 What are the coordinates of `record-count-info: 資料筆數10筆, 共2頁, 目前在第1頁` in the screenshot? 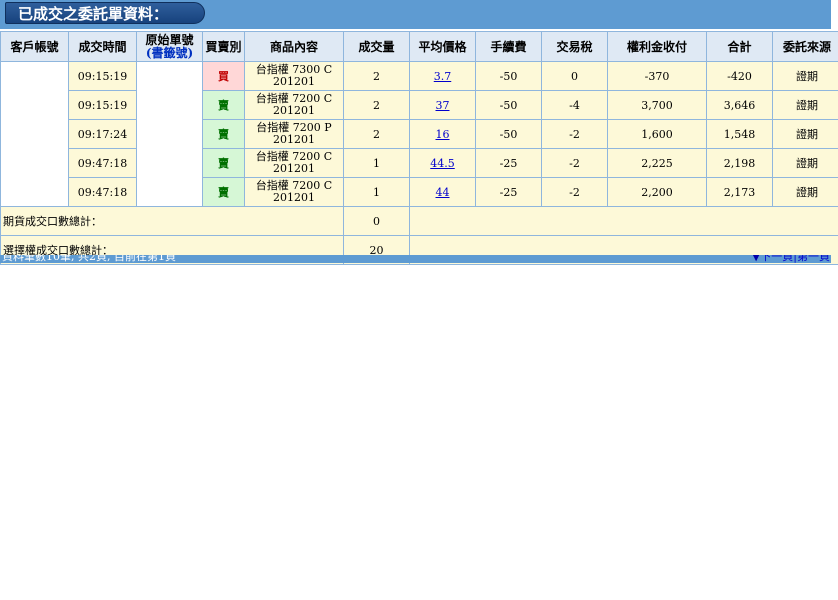 It's located at (89, 259).